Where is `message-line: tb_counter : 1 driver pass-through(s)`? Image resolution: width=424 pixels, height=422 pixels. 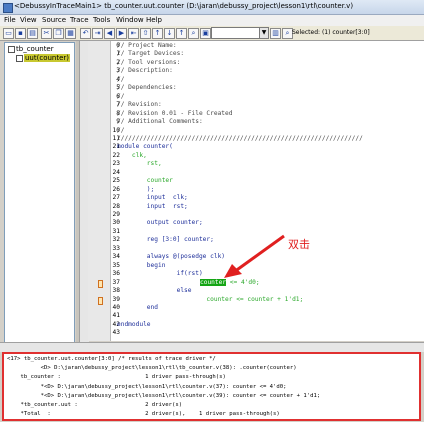 message-line: tb_counter : 1 driver pass-through(s) is located at coordinates (116, 377).